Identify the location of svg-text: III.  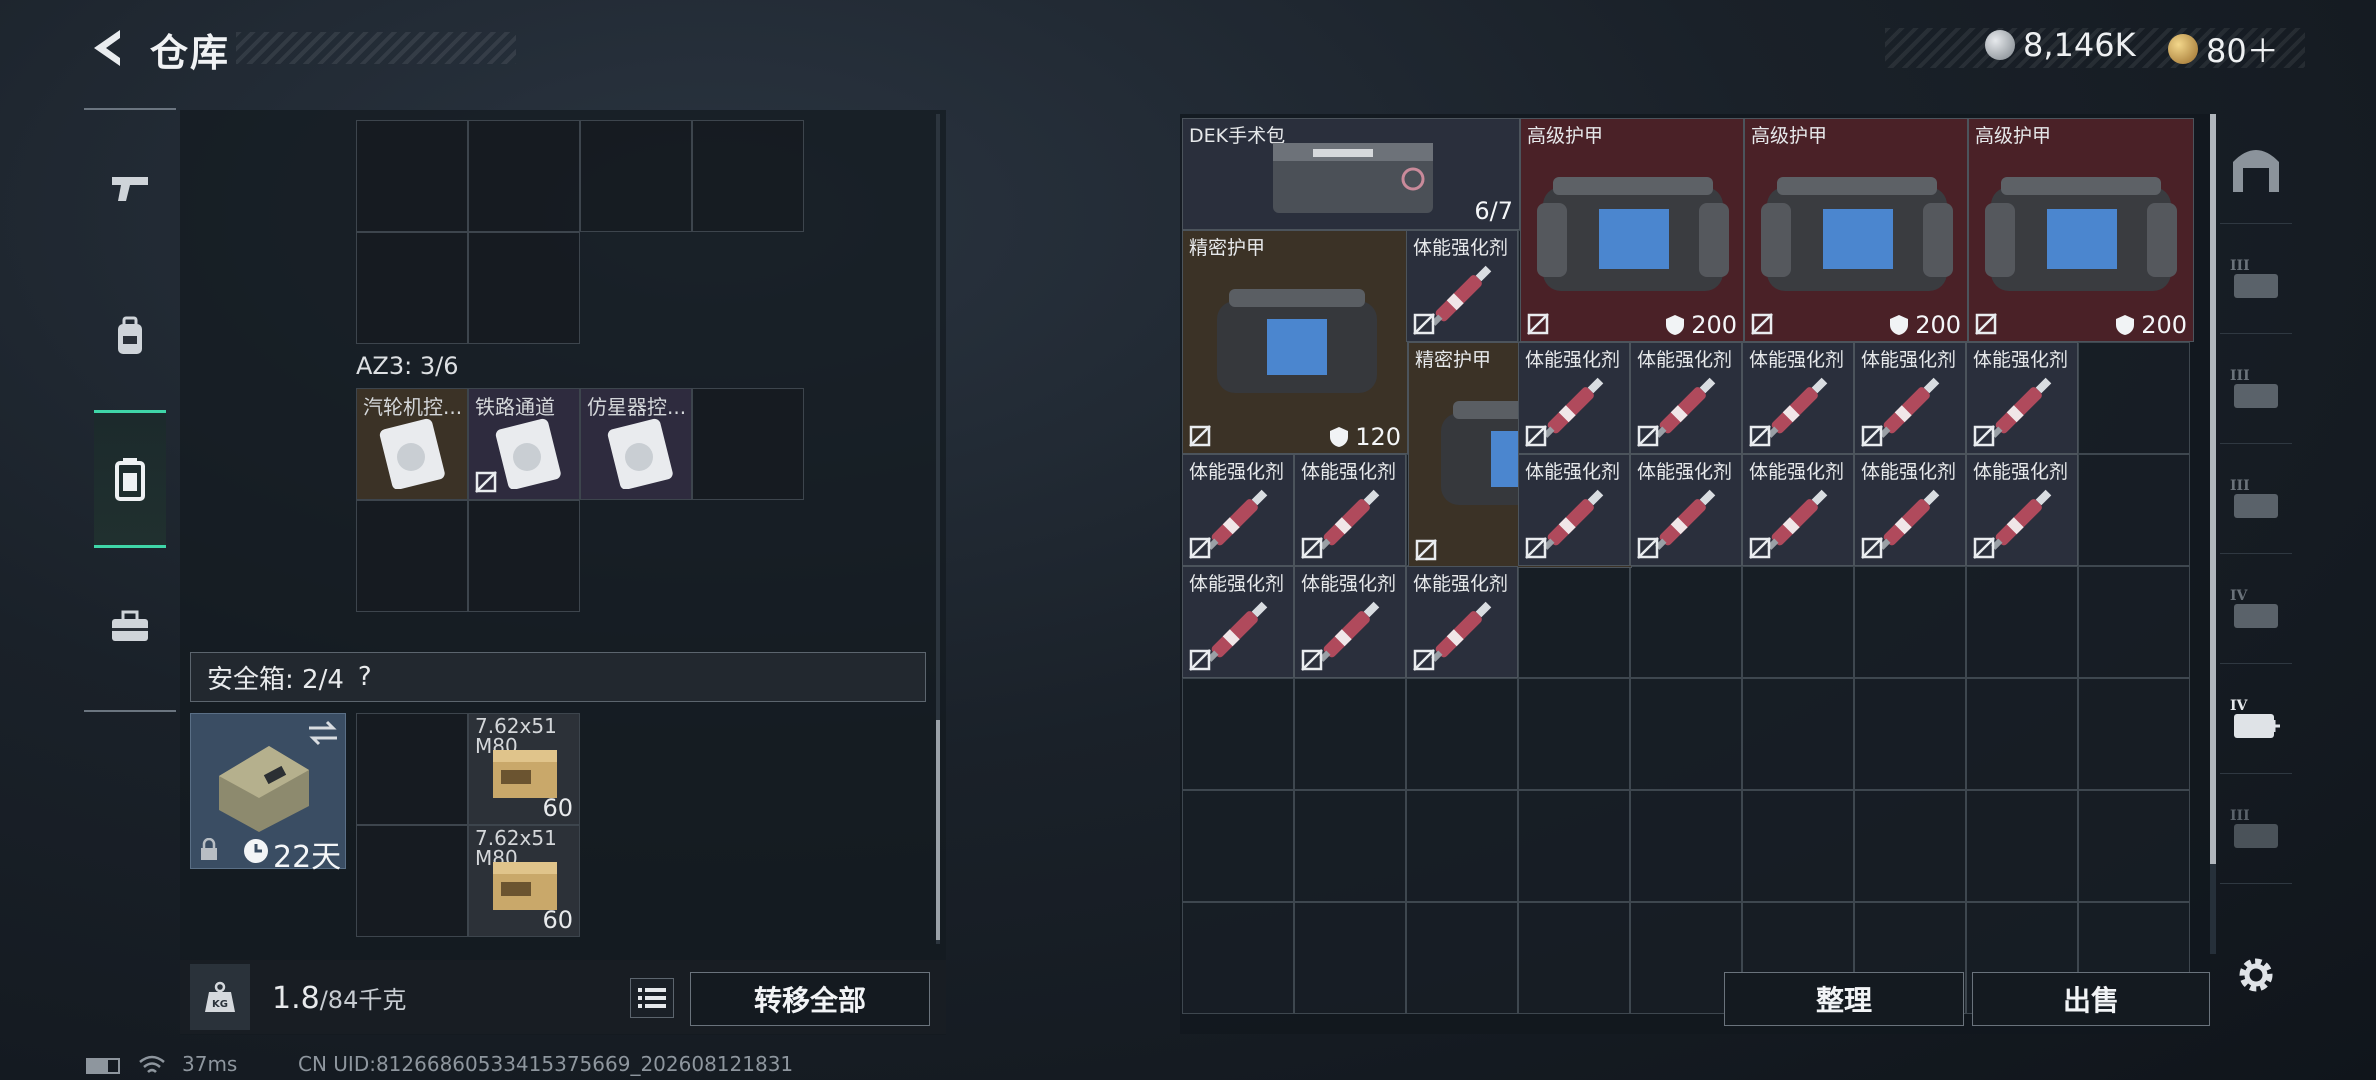
(2240, 816).